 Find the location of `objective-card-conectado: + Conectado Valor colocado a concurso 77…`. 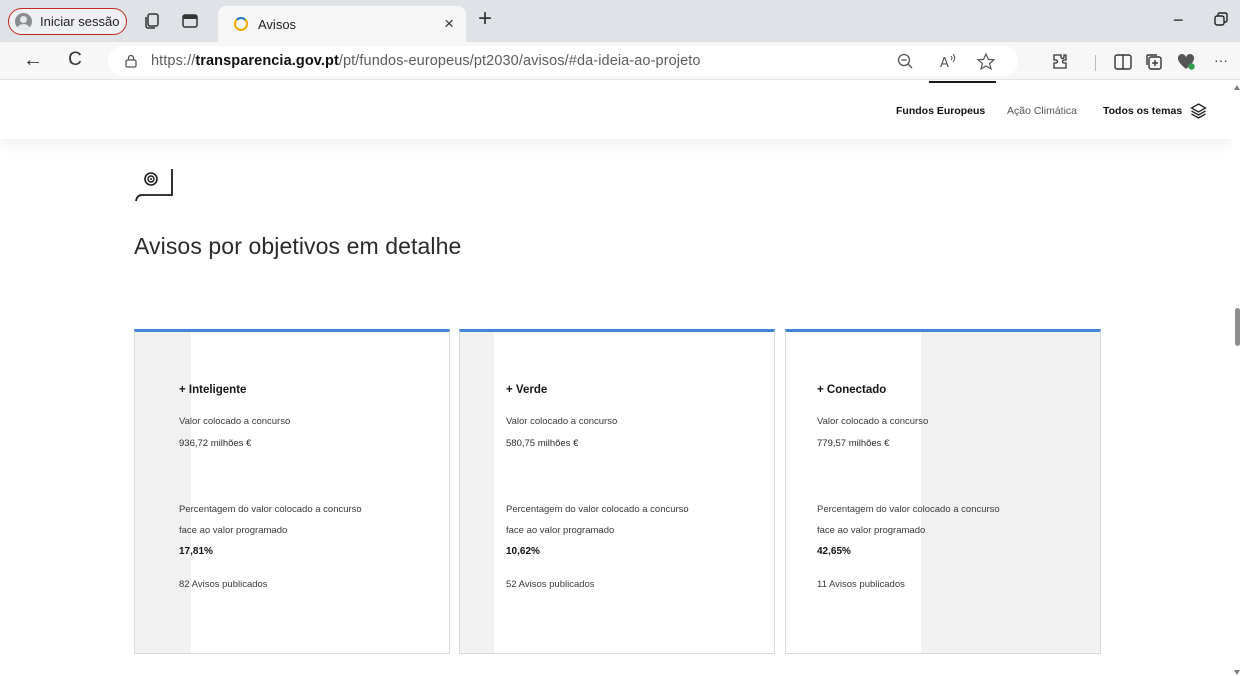

objective-card-conectado: + Conectado Valor colocado a concurso 77… is located at coordinates (943, 491).